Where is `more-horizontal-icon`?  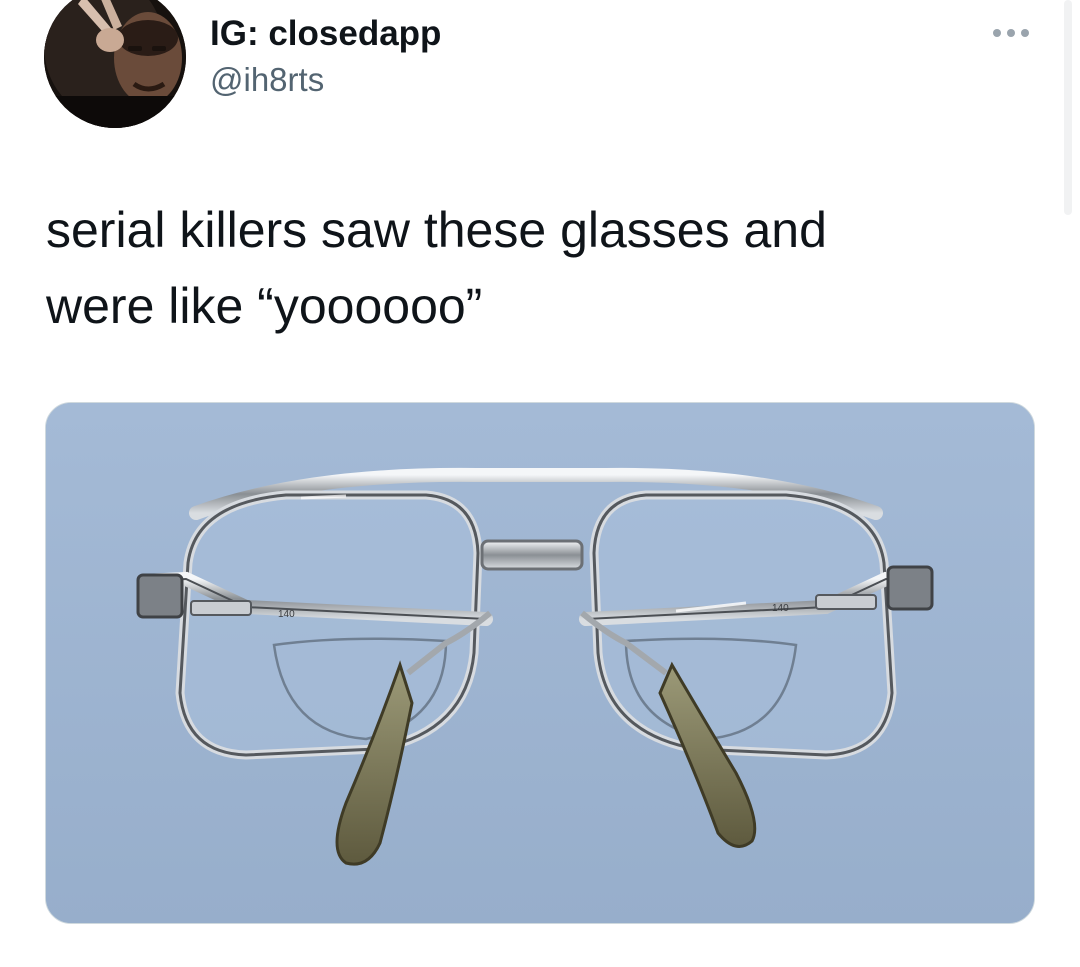 more-horizontal-icon is located at coordinates (1011, 33).